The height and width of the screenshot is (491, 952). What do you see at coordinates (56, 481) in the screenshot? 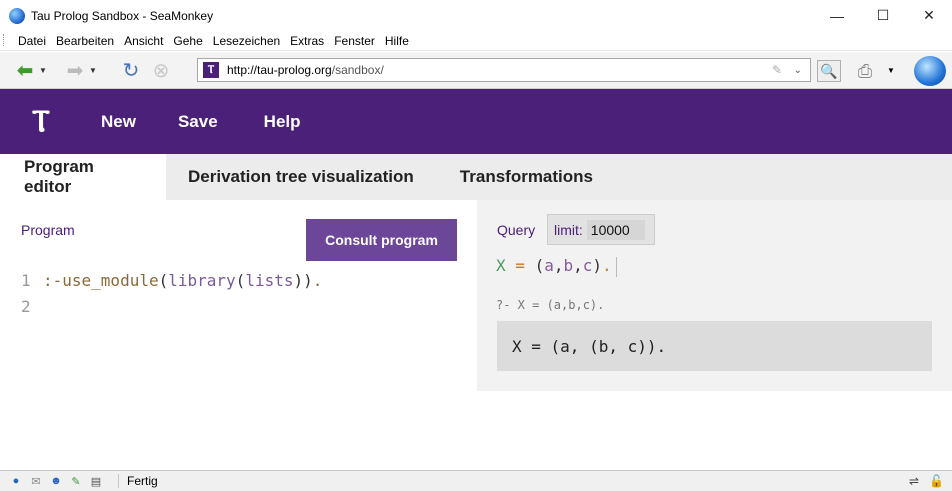
I see `chat-icon: ☻` at bounding box center [56, 481].